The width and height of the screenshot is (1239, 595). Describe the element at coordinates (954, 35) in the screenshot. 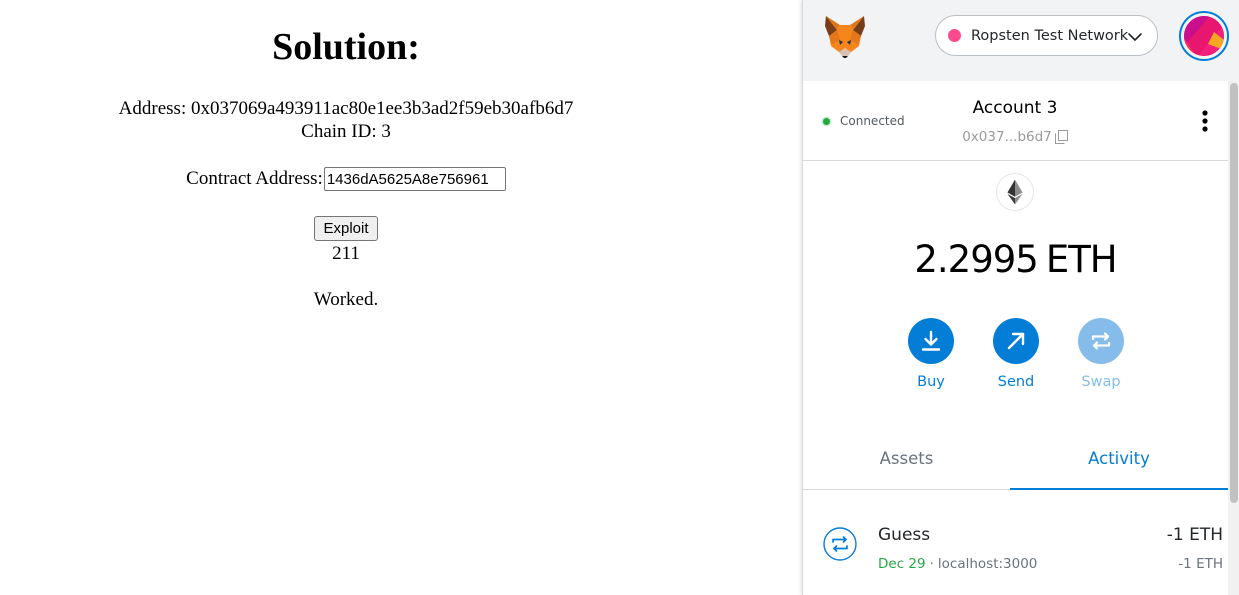

I see `network-status-dot` at that location.